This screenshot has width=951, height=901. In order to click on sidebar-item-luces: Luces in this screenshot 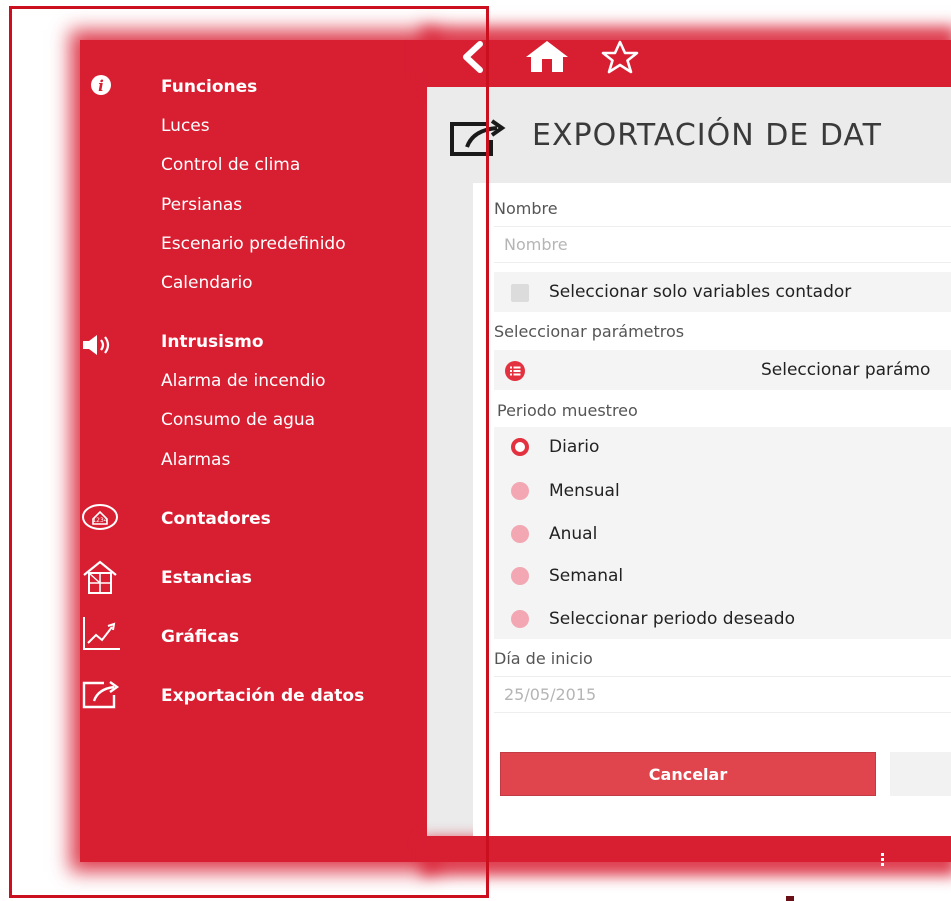, I will do `click(185, 126)`.